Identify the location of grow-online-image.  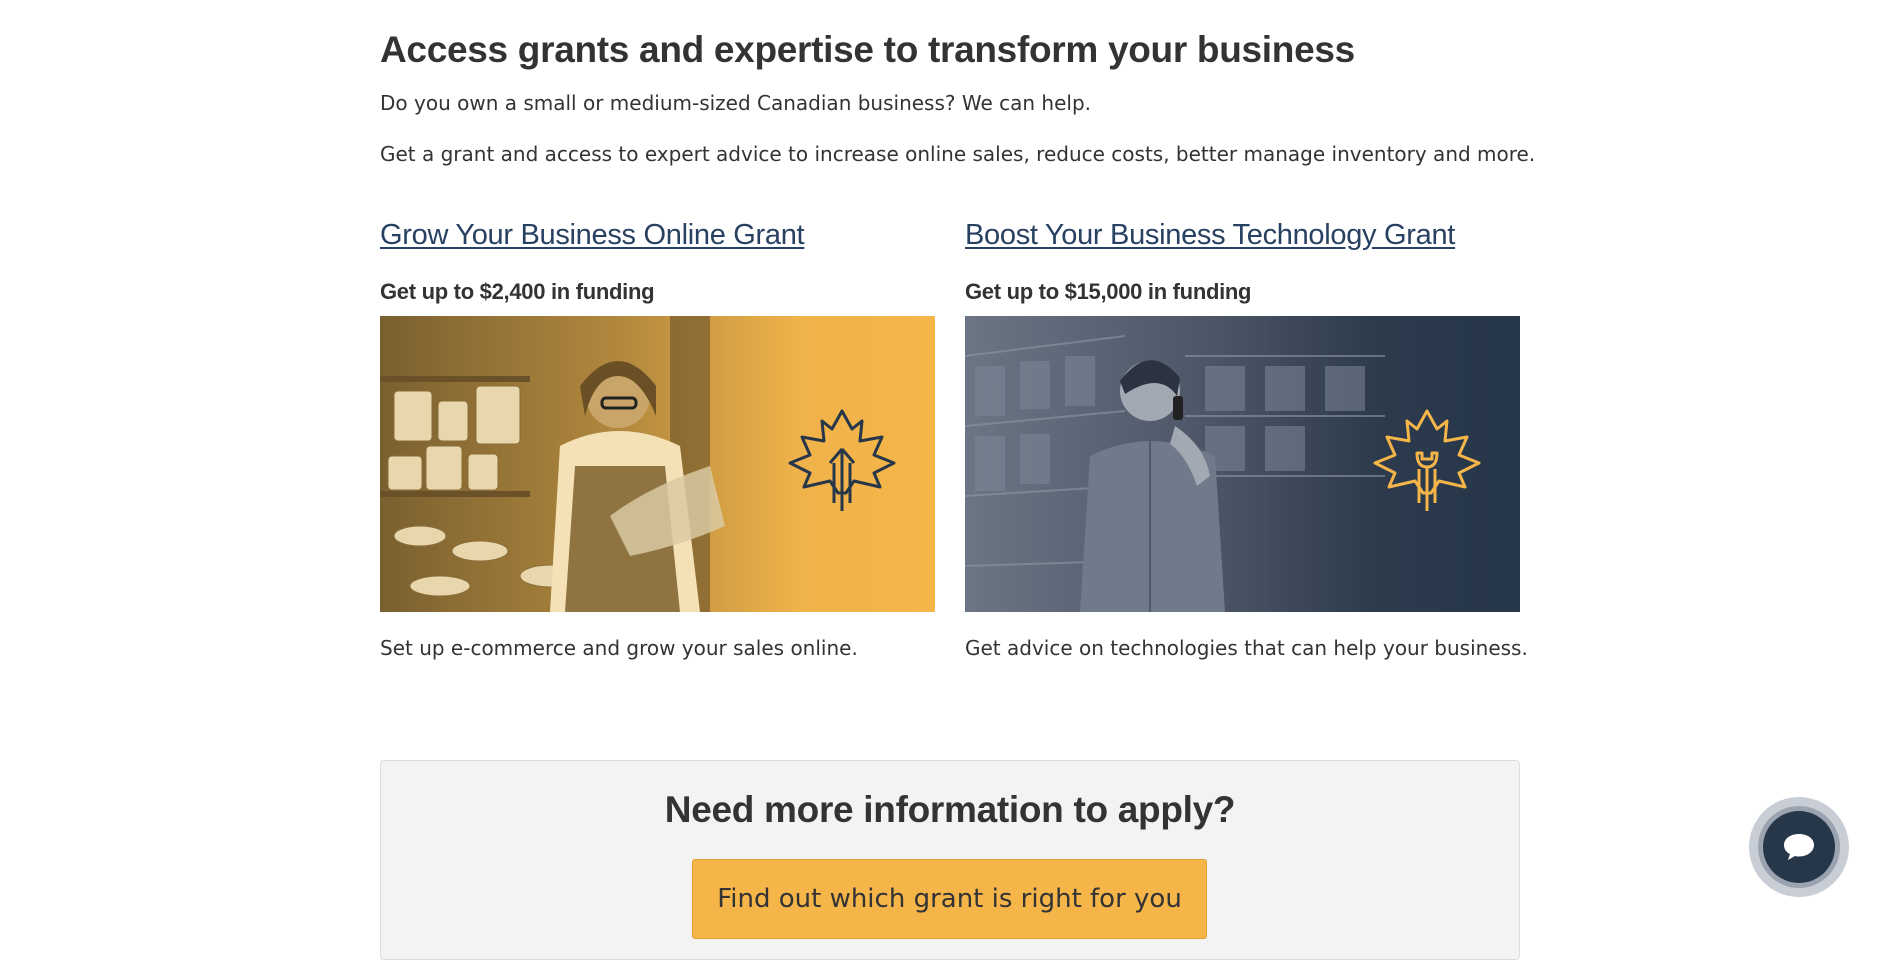
(657, 464).